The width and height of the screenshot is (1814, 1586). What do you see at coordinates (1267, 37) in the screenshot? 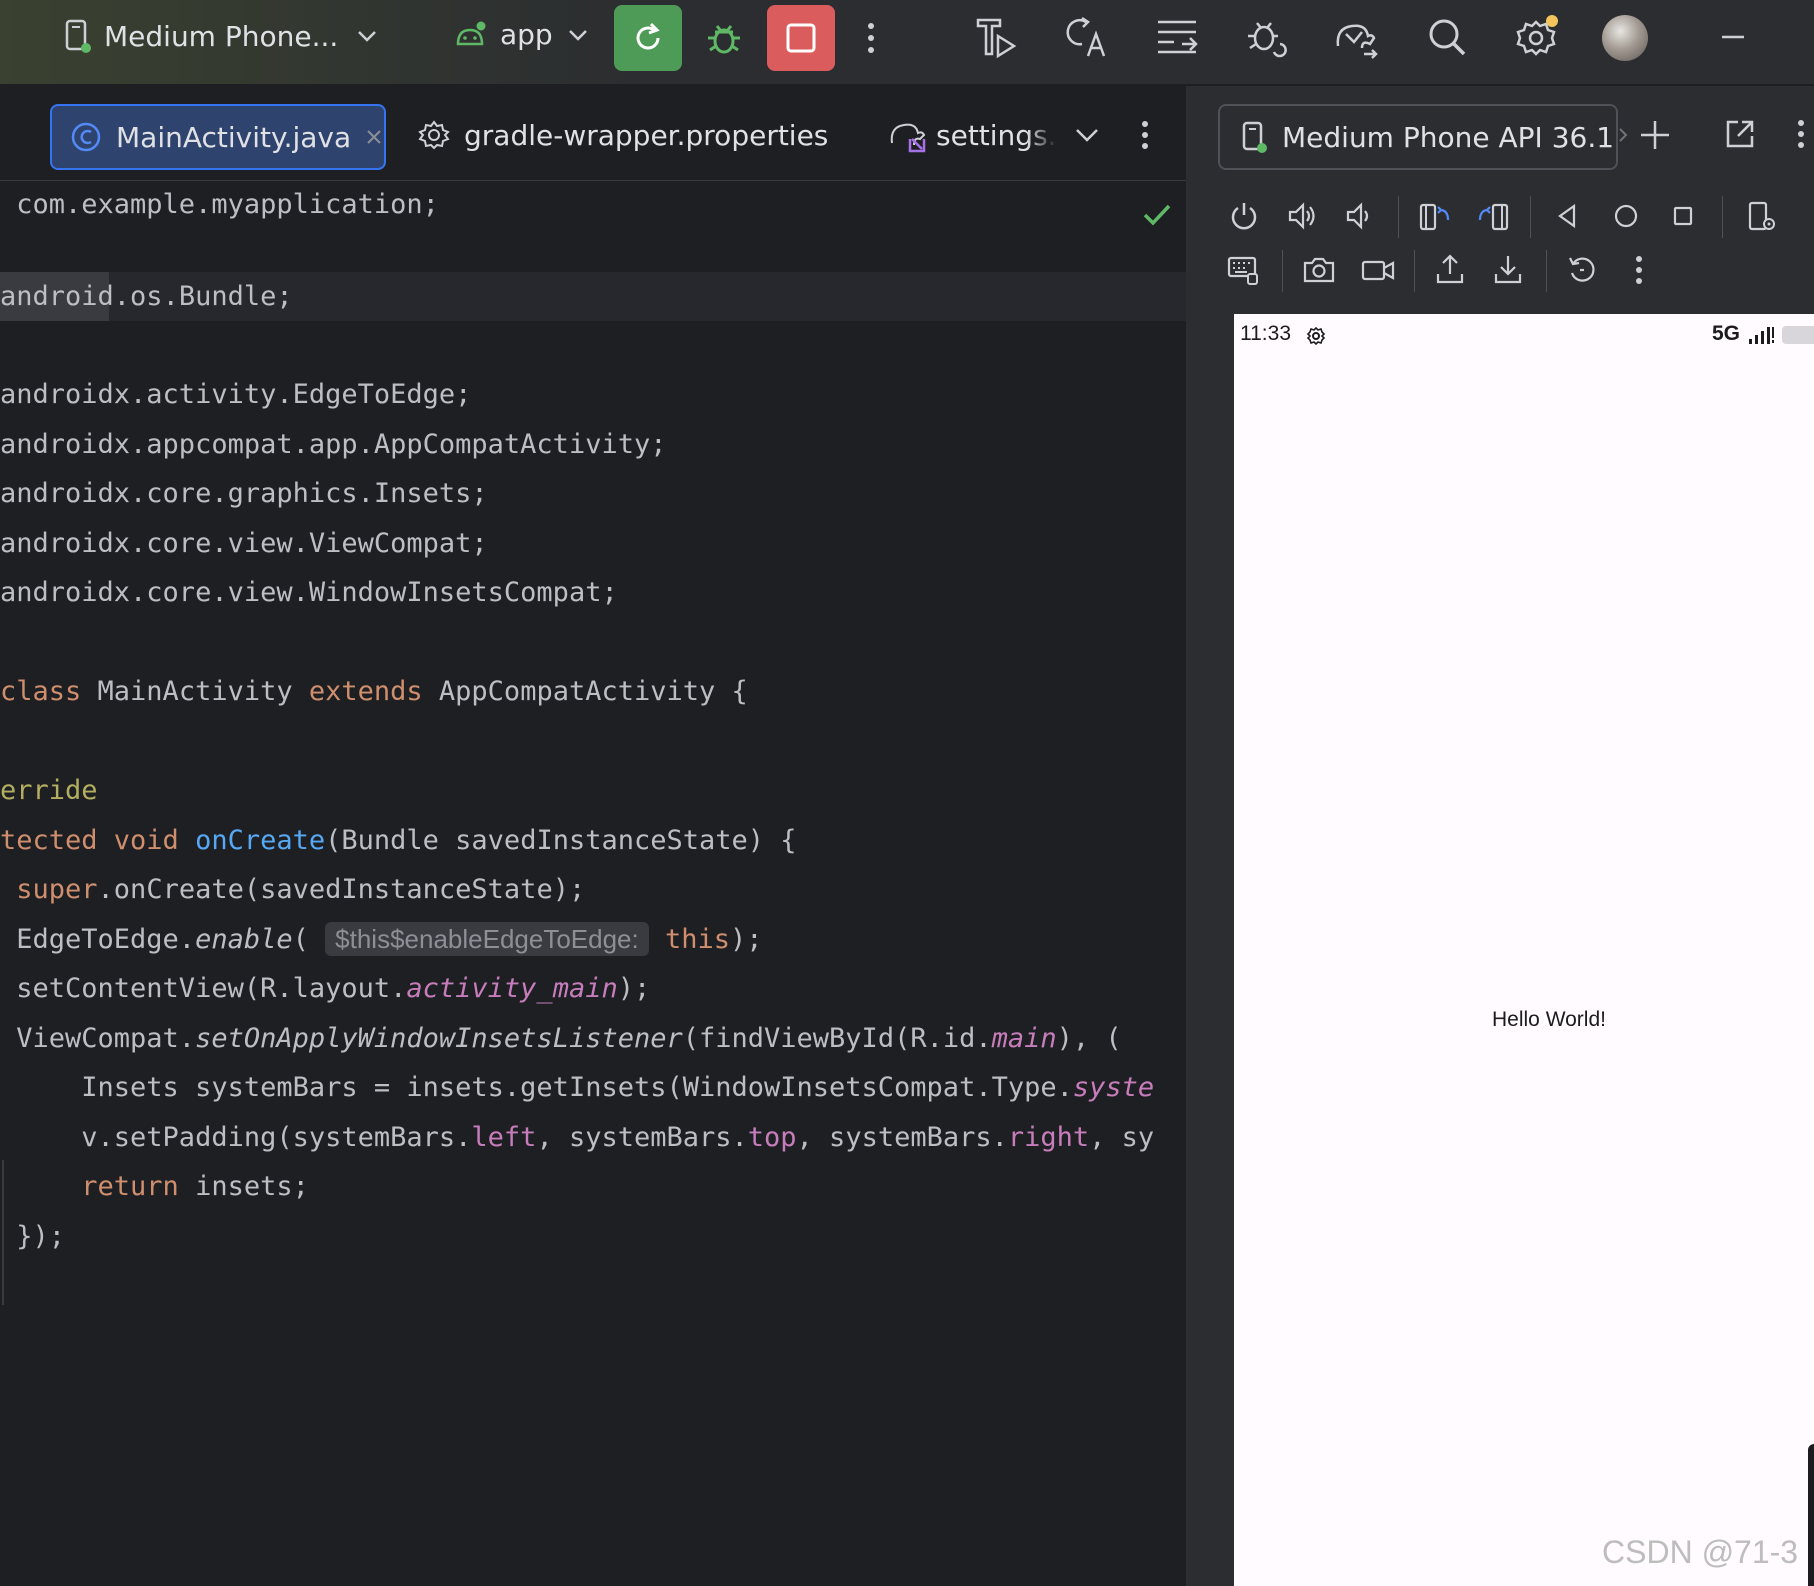
I see `bug-sync-button` at bounding box center [1267, 37].